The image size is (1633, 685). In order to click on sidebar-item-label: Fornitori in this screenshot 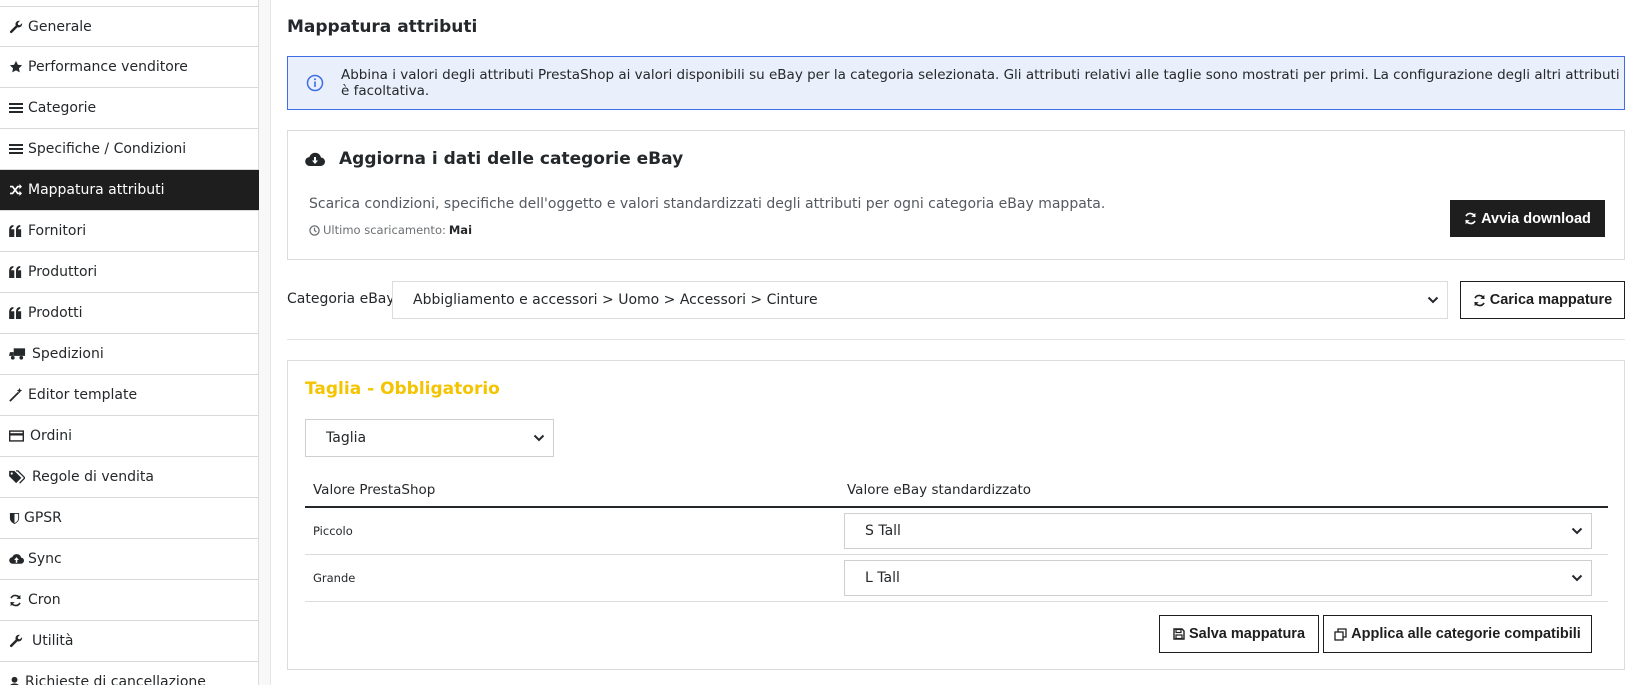, I will do `click(57, 231)`.